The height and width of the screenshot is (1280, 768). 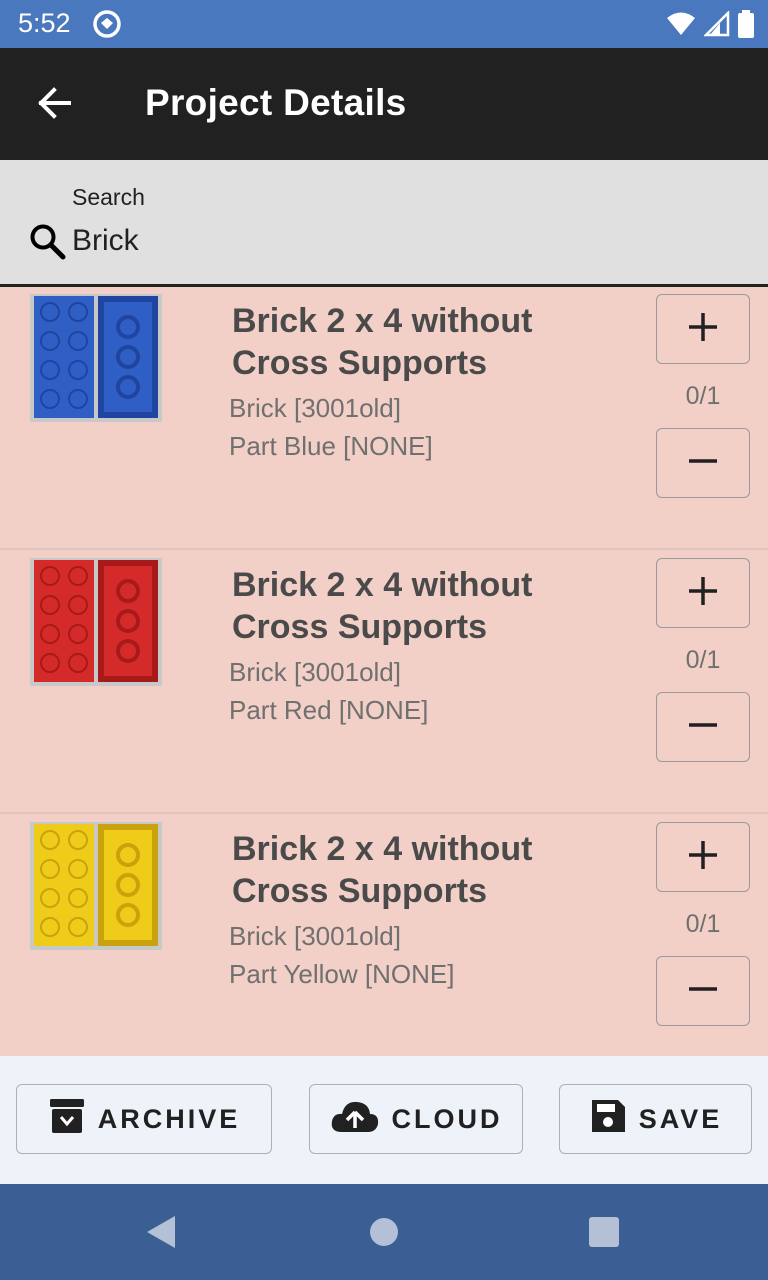 I want to click on back-button, so click(x=55, y=105).